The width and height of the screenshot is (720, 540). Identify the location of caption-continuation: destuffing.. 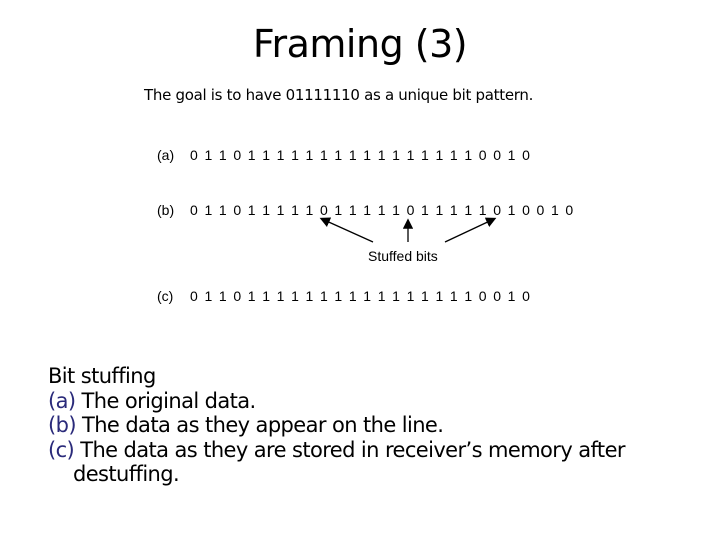
(126, 474).